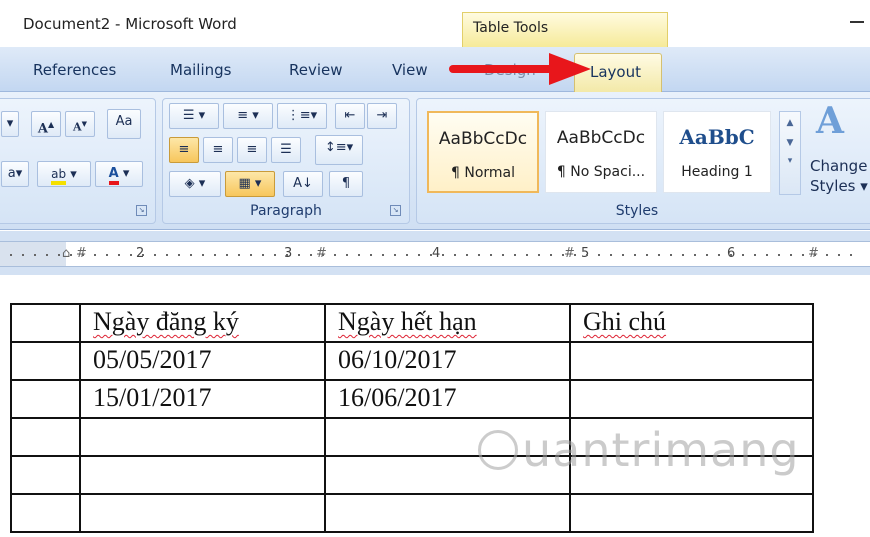 The width and height of the screenshot is (870, 537). What do you see at coordinates (303, 184) in the screenshot?
I see `sort-icon: A↓` at bounding box center [303, 184].